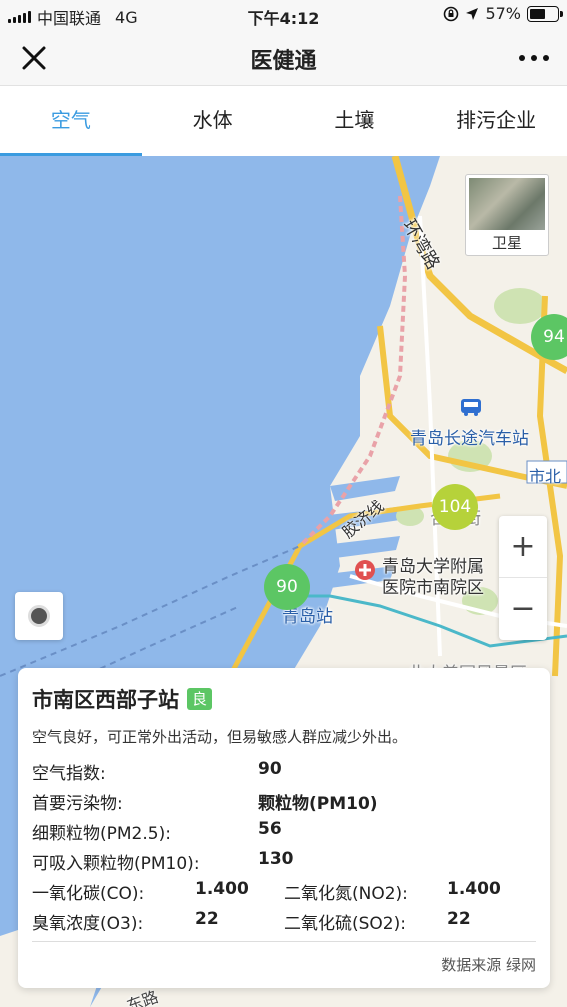  Describe the element at coordinates (276, 859) in the screenshot. I see `pm10-value: 130` at that location.